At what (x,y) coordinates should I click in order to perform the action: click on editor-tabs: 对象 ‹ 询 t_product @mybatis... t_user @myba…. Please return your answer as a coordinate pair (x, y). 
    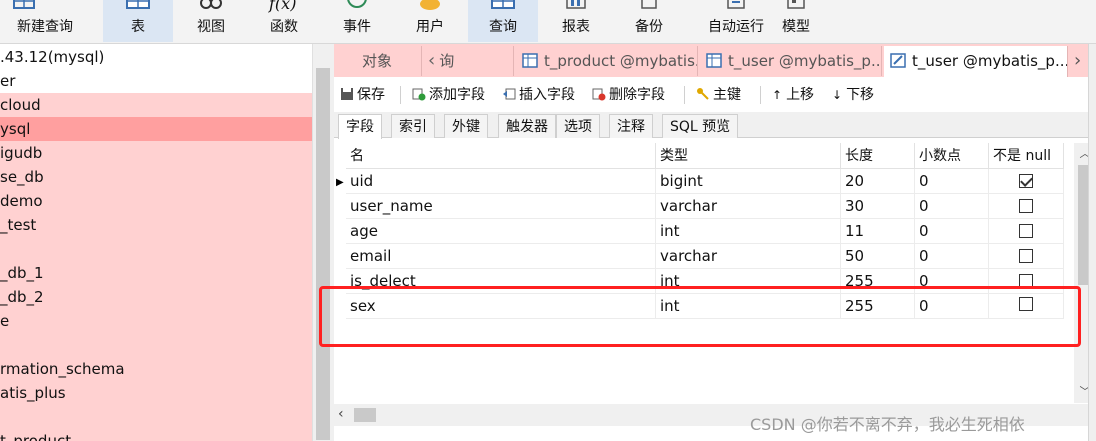
    Looking at the image, I should click on (715, 60).